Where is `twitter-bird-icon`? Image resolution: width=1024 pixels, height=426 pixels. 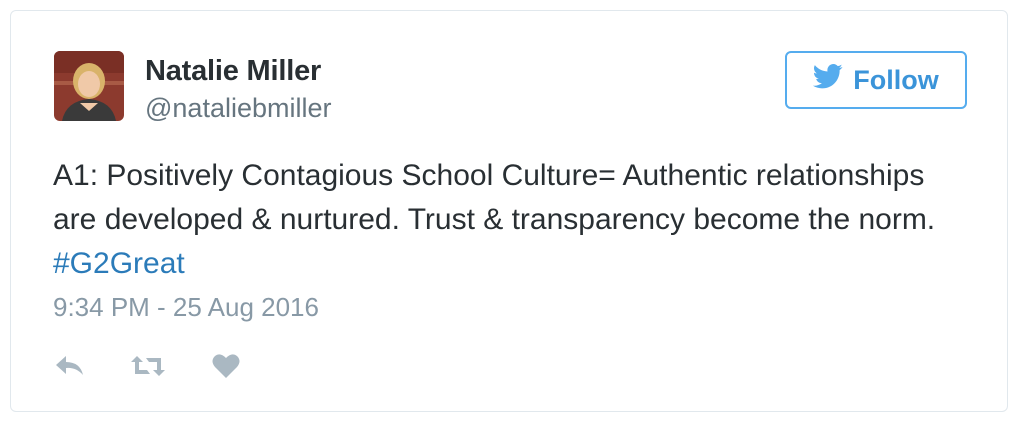 twitter-bird-icon is located at coordinates (828, 80).